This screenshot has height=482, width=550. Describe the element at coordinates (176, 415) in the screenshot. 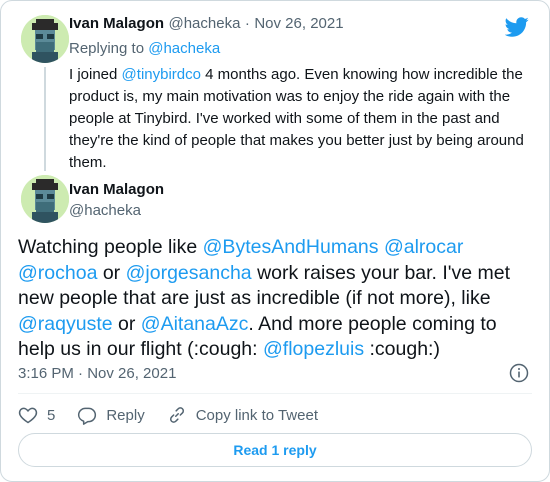

I see `link-icon` at that location.